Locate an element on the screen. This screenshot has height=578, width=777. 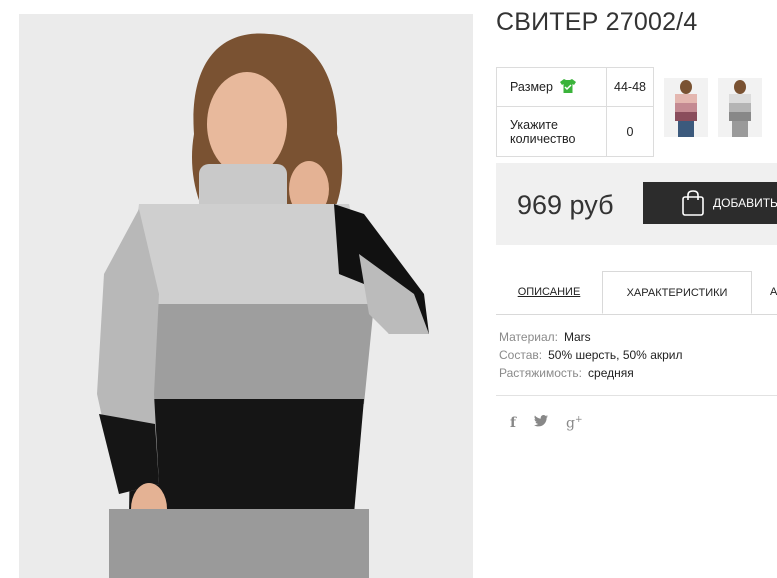
price: 969 руб is located at coordinates (565, 205).